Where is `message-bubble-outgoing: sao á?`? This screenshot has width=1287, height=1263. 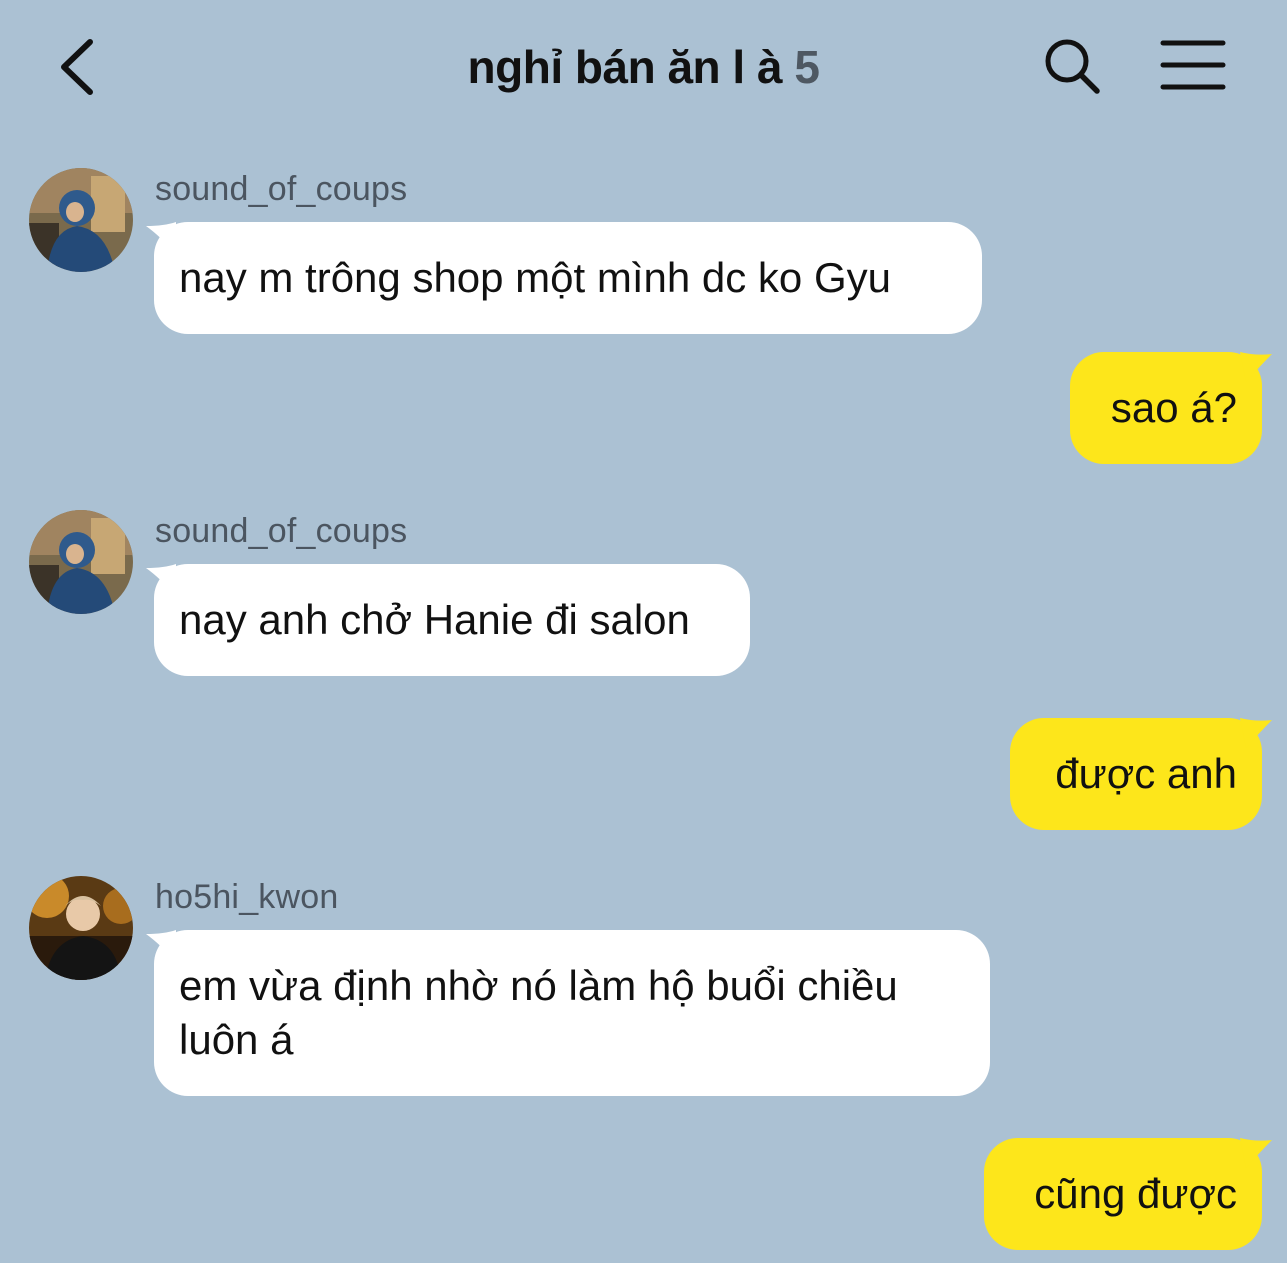 message-bubble-outgoing: sao á? is located at coordinates (1166, 408).